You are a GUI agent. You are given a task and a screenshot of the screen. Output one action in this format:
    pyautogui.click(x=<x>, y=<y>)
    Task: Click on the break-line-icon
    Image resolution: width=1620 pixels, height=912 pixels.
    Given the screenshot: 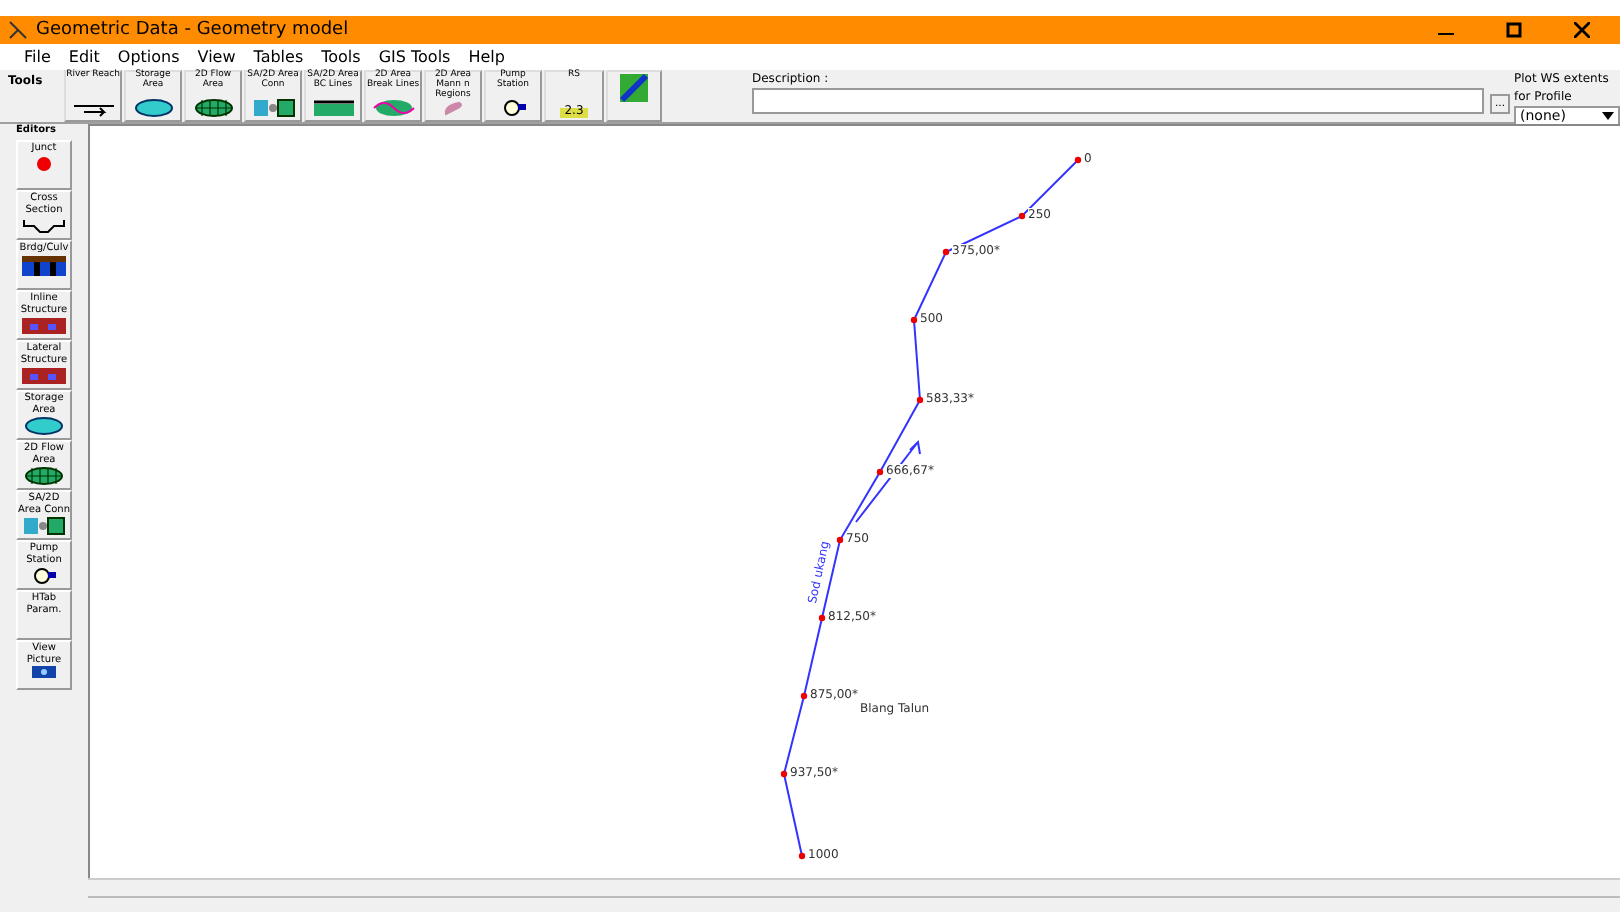 What is the action you would take?
    pyautogui.click(x=393, y=108)
    